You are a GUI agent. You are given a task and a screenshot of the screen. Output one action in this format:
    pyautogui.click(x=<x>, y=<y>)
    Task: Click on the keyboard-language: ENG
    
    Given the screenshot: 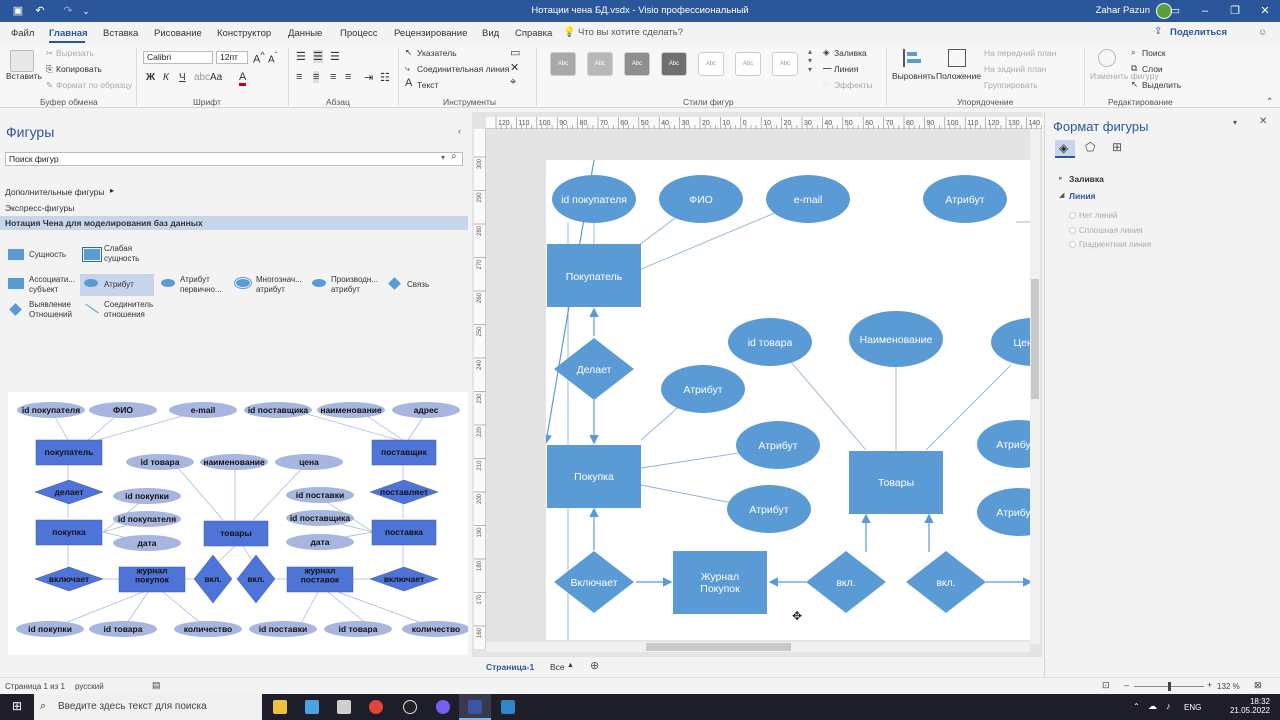 What is the action you would take?
    pyautogui.click(x=1192, y=707)
    